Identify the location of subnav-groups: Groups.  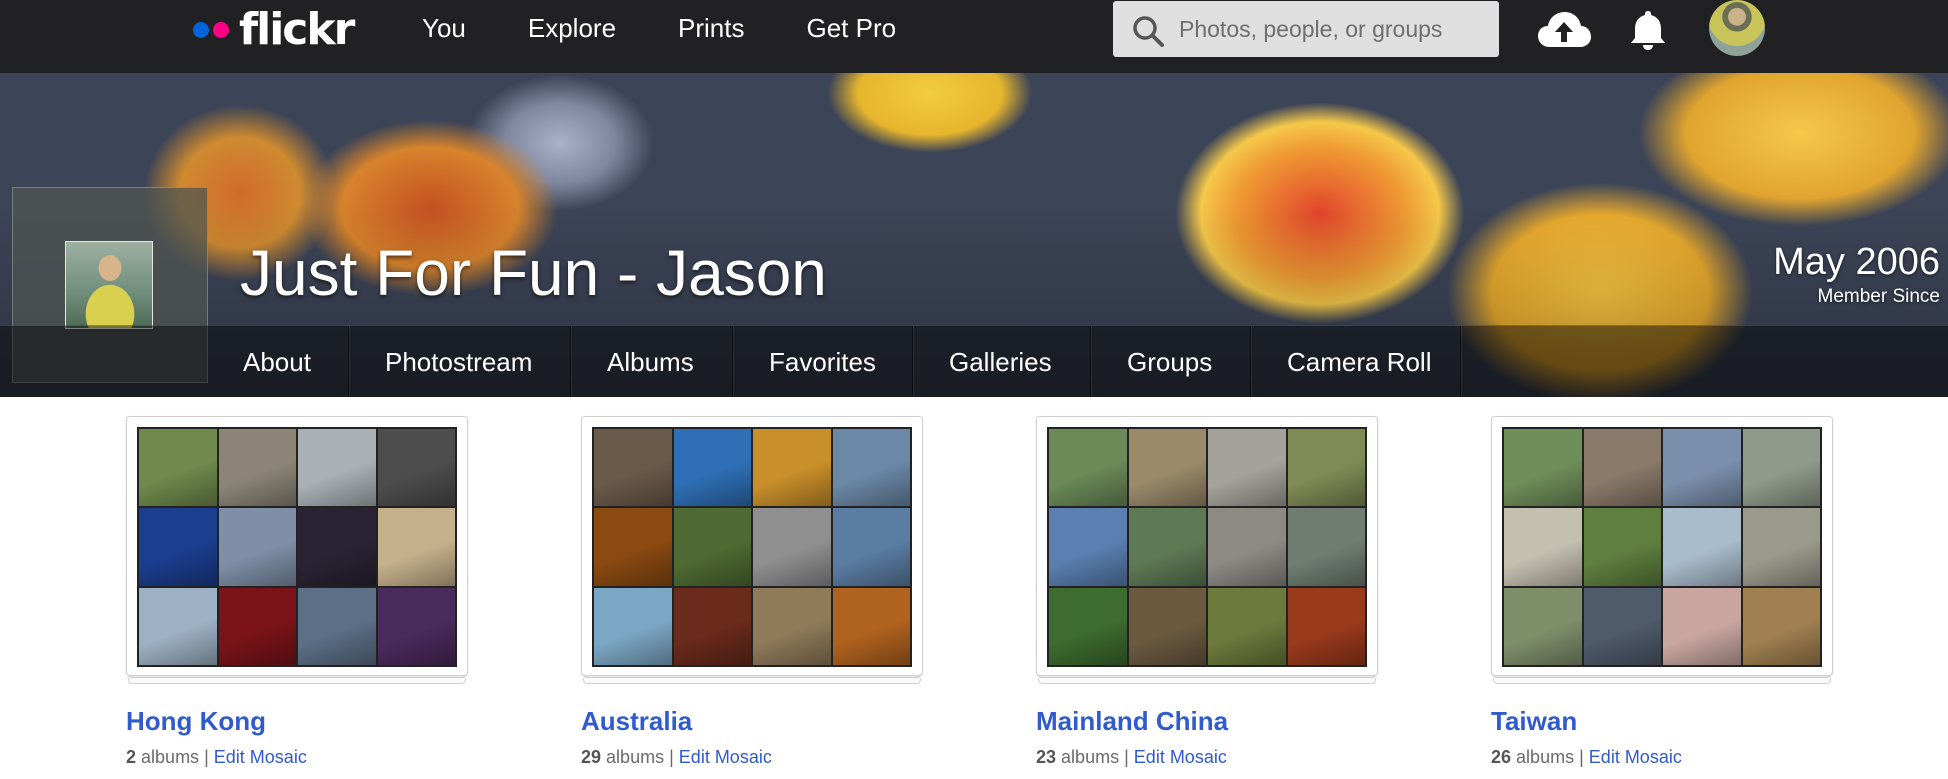
(1169, 361).